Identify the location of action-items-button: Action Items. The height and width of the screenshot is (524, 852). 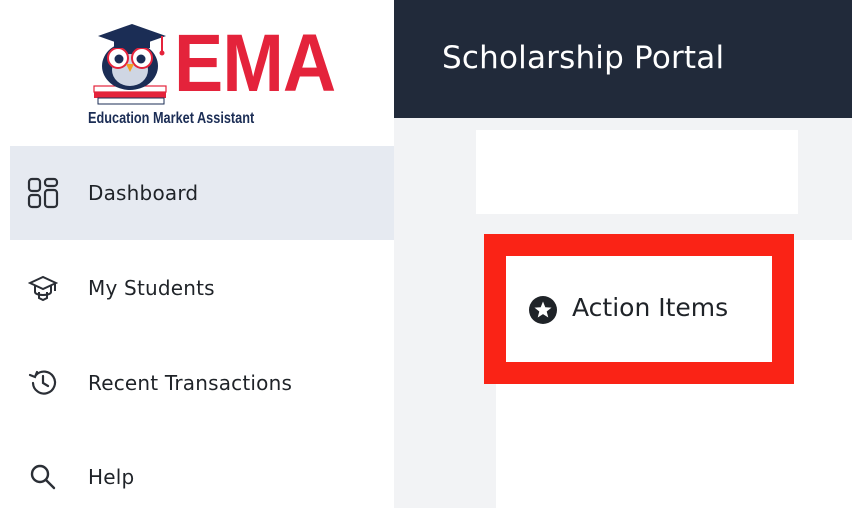
(639, 309).